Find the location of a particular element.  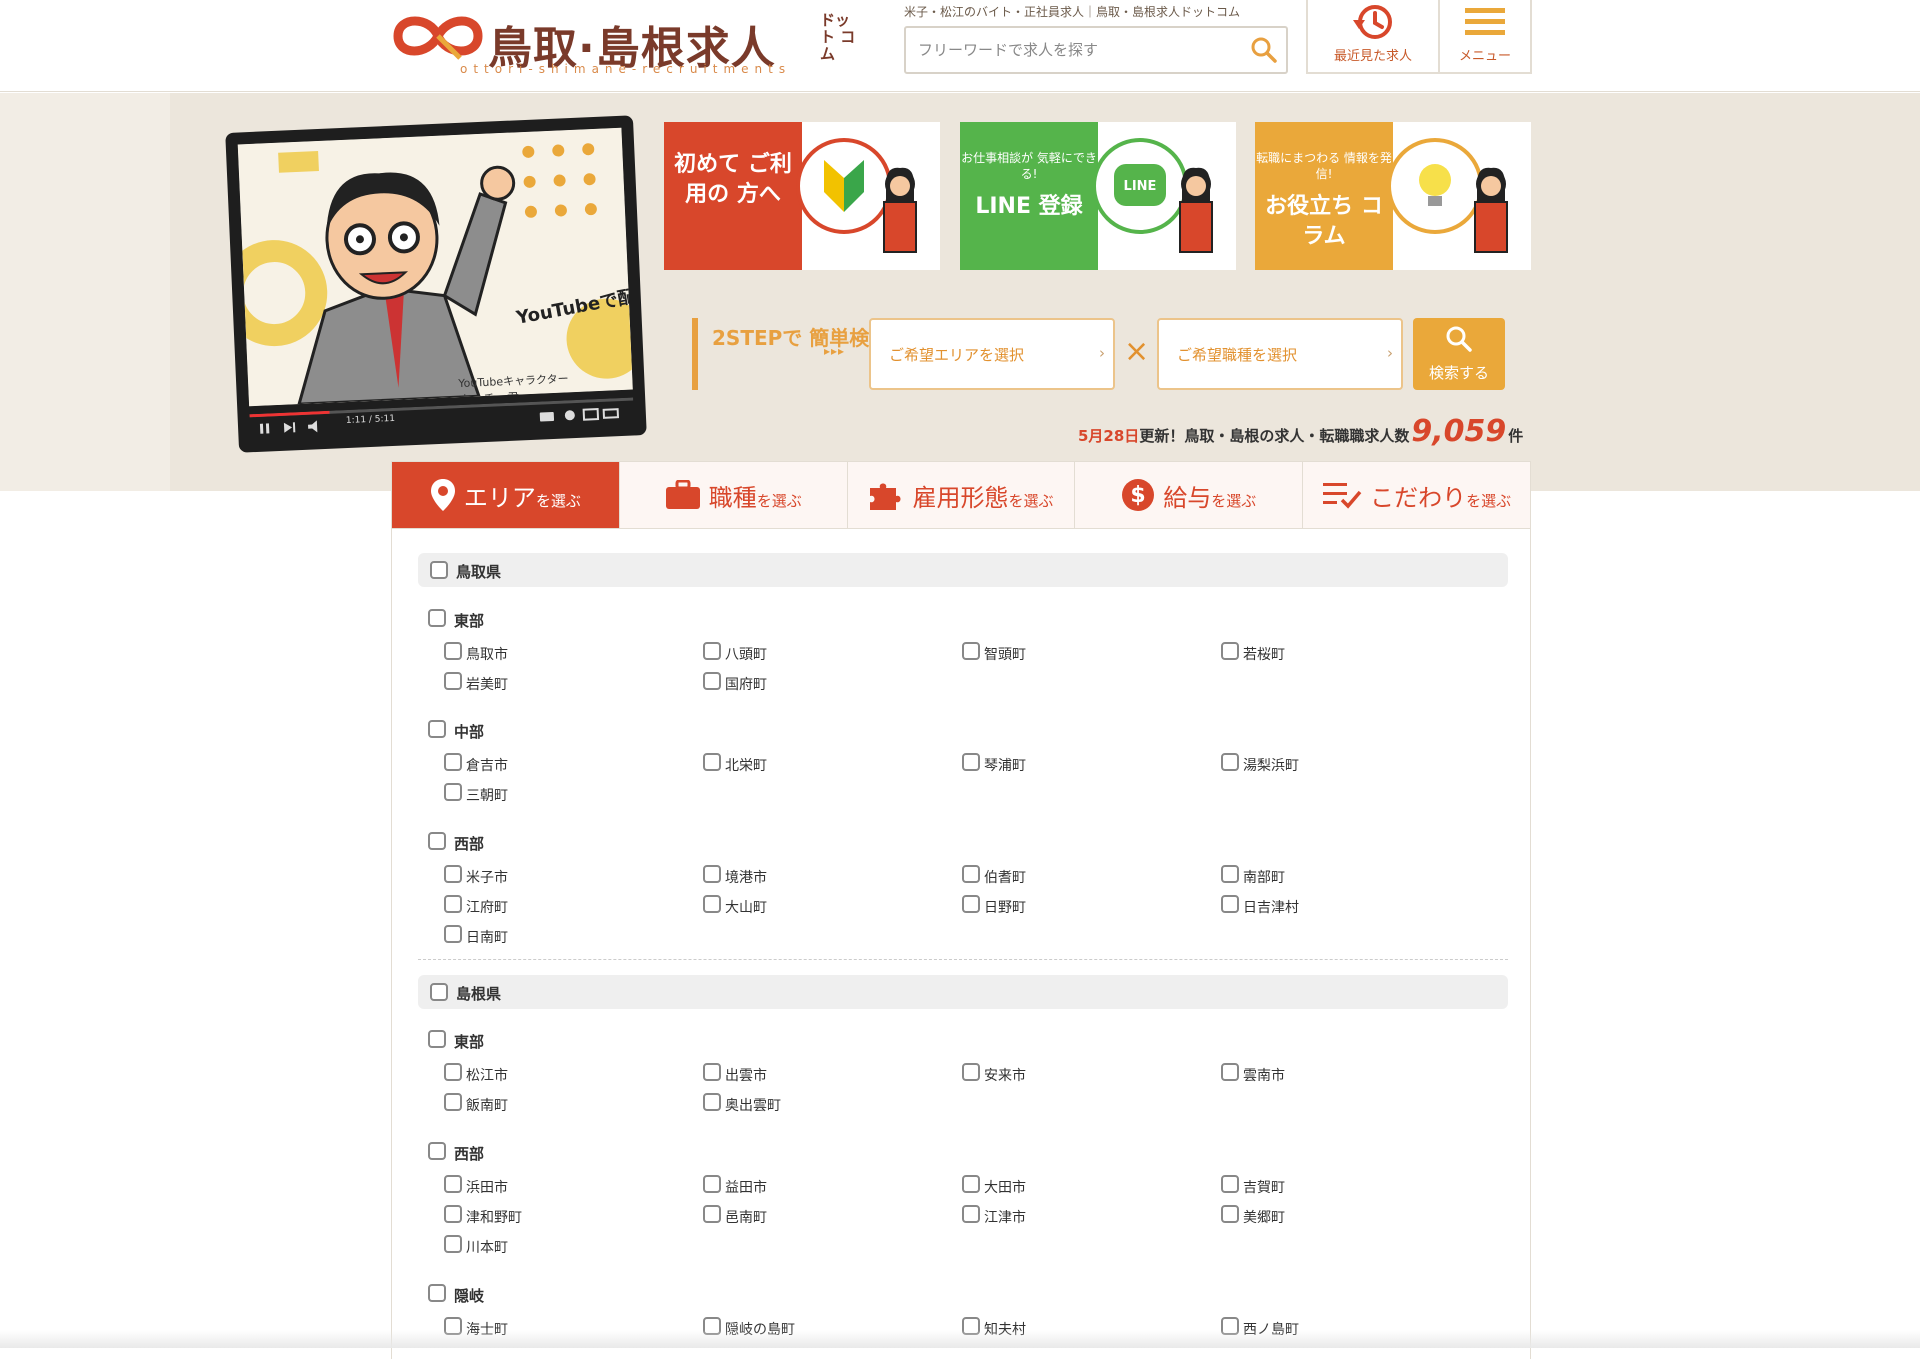

logo-infinity-icon is located at coordinates (438, 38).